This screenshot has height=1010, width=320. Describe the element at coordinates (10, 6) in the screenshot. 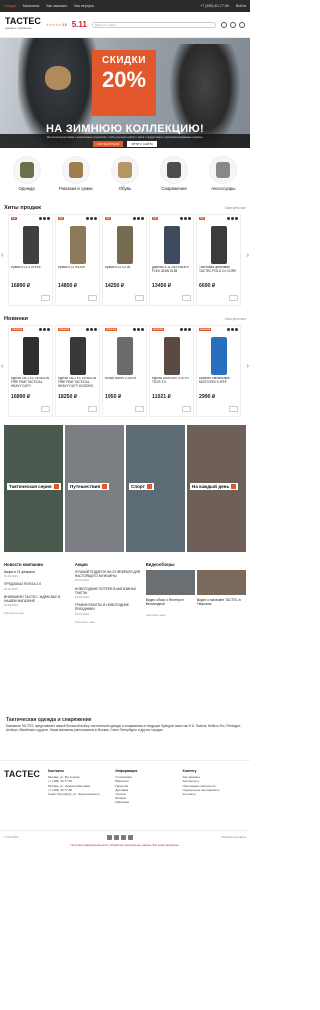

I see `topbar-link-sale: Скидки` at that location.